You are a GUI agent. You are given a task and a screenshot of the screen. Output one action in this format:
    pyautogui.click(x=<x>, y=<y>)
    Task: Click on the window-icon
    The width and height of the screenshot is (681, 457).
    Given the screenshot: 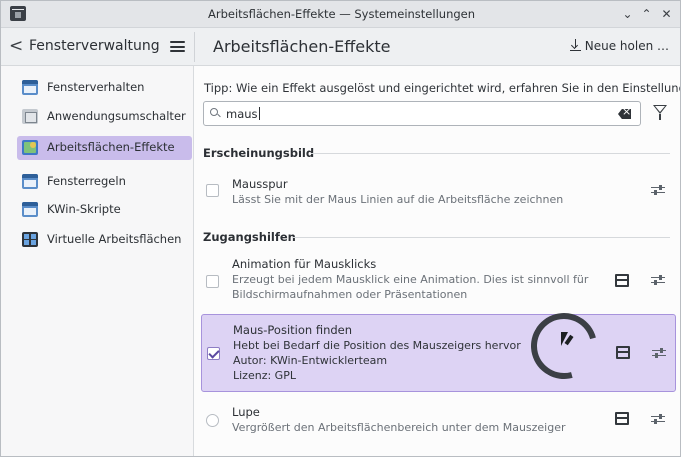 What is the action you would take?
    pyautogui.click(x=30, y=87)
    